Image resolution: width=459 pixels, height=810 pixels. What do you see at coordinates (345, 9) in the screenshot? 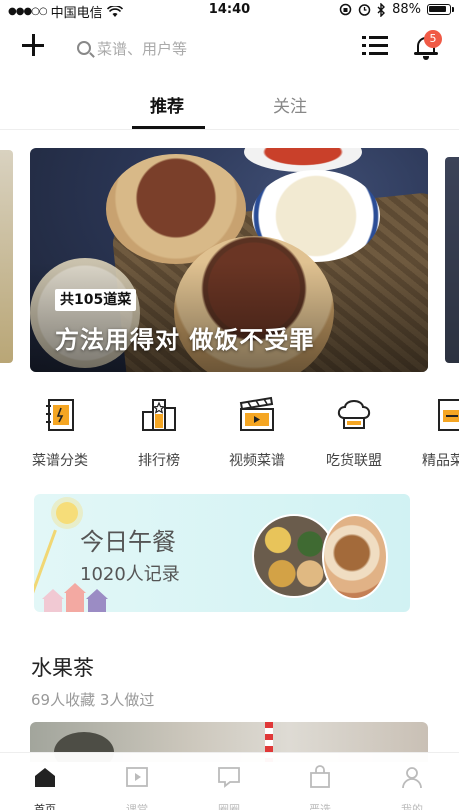
I see `orientation-lock-icon` at bounding box center [345, 9].